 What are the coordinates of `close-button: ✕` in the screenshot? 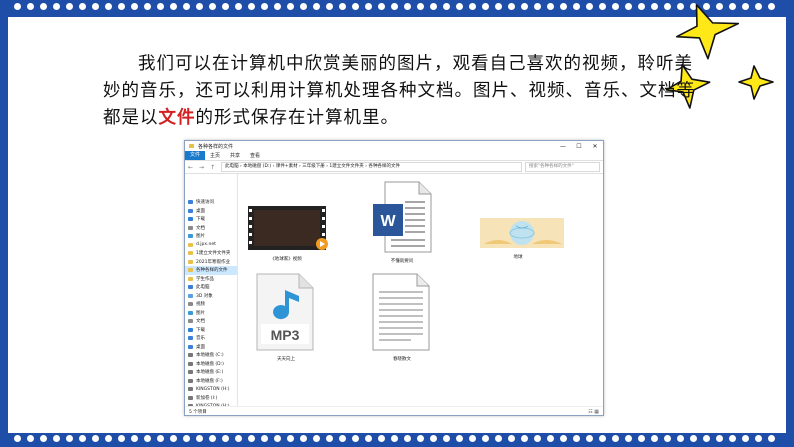 It's located at (595, 146).